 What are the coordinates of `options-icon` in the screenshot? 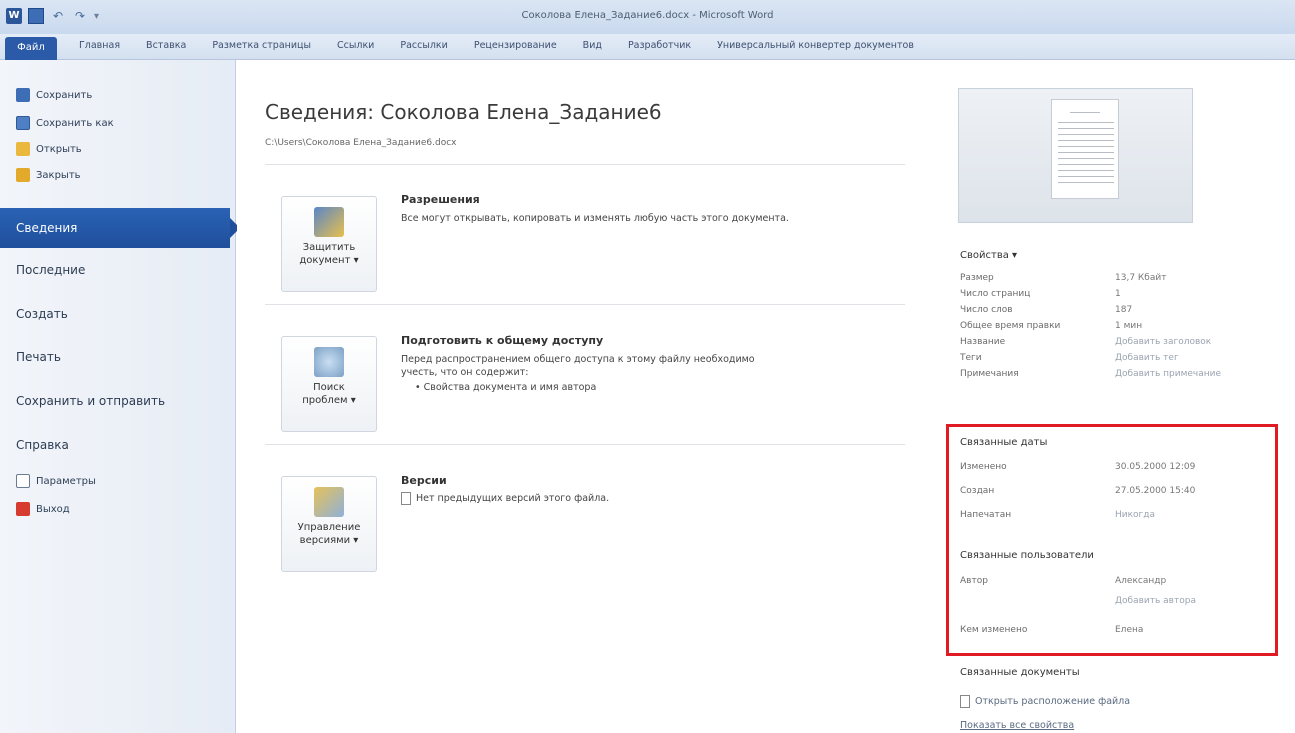 It's located at (23, 481).